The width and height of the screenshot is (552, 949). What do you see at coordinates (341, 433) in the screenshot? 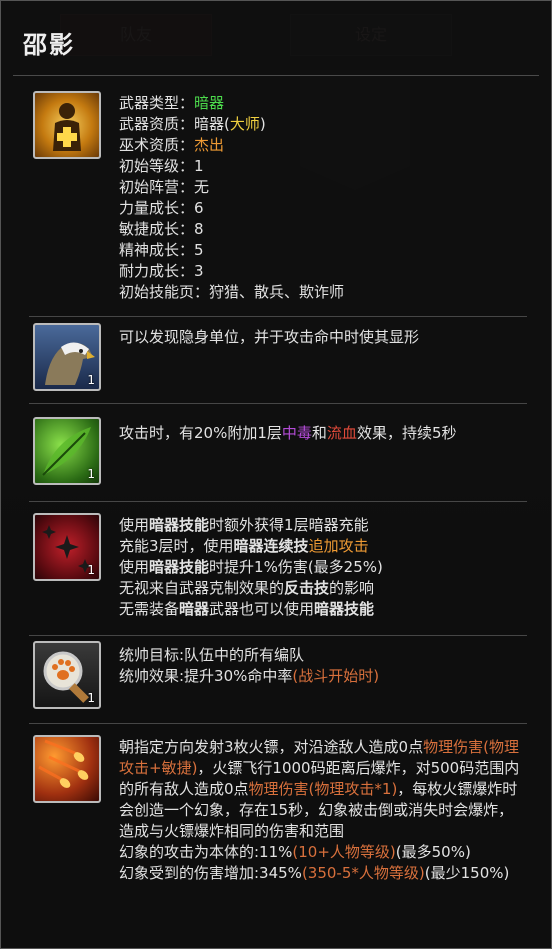
I see `bleed-keyword: 流血` at bounding box center [341, 433].